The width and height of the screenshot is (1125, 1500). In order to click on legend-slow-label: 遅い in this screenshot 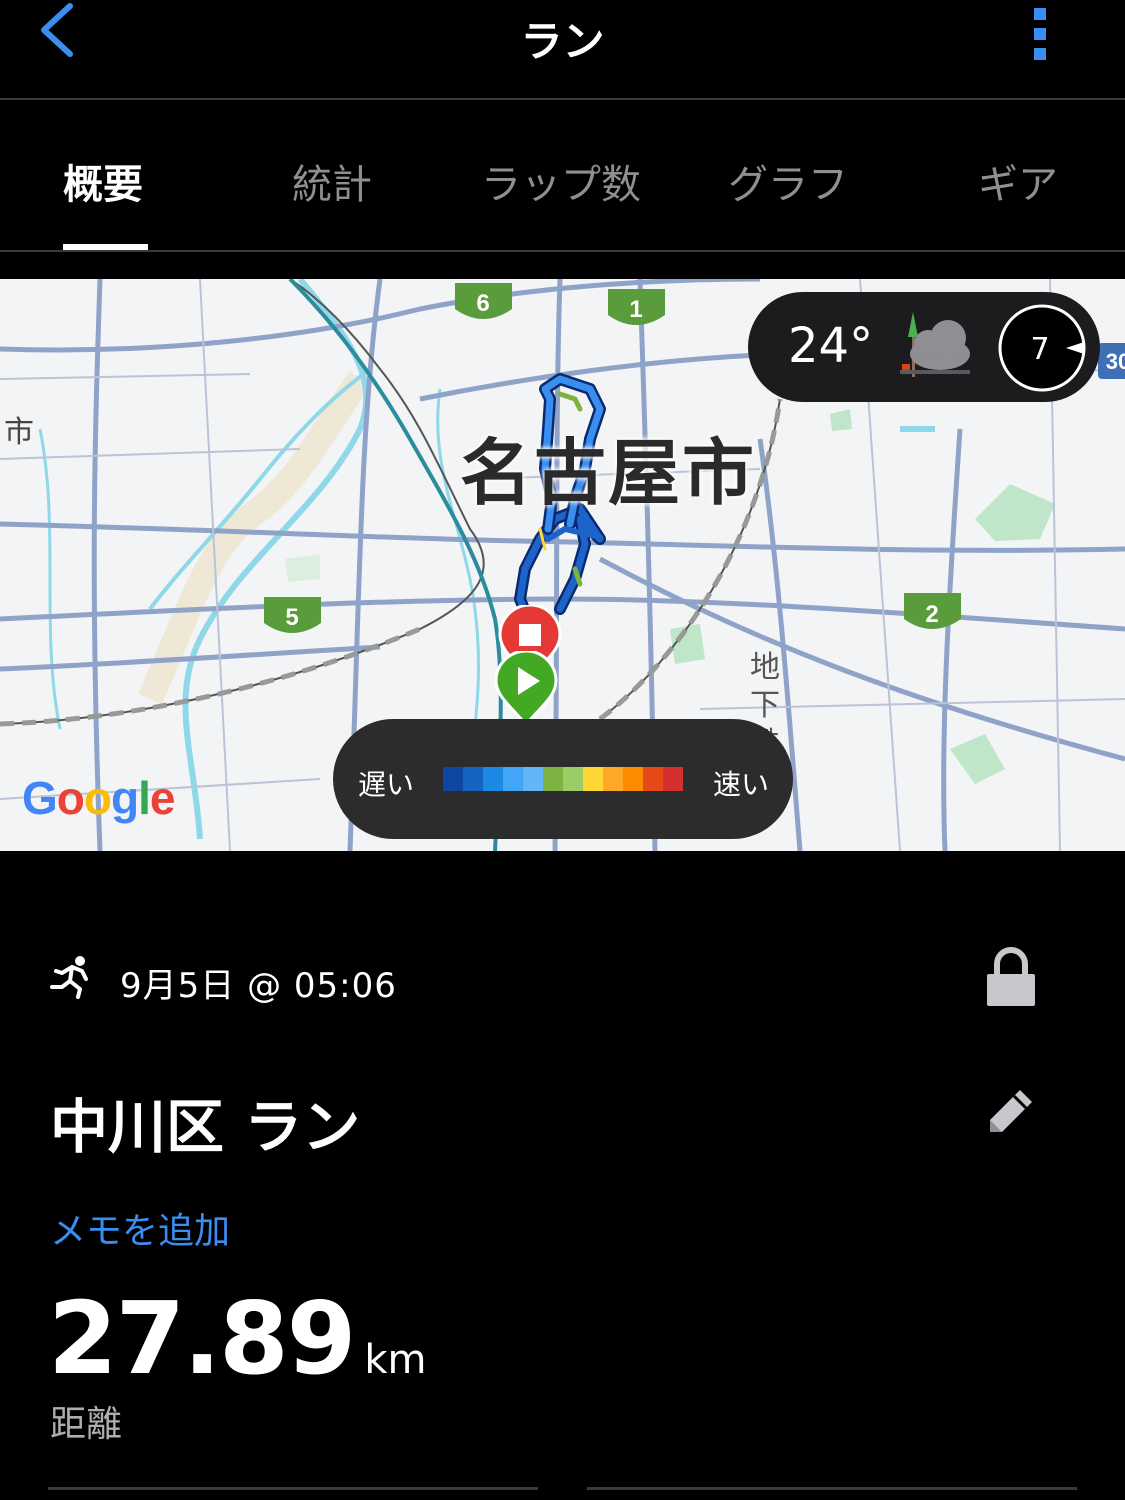, I will do `click(386, 784)`.